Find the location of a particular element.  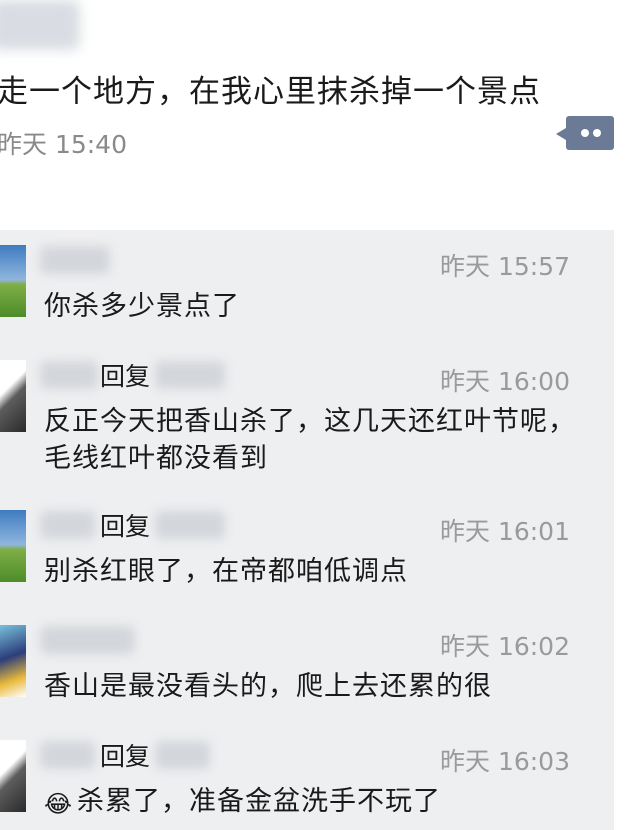

comment-time: 昨天 16:02 is located at coordinates (505, 646).